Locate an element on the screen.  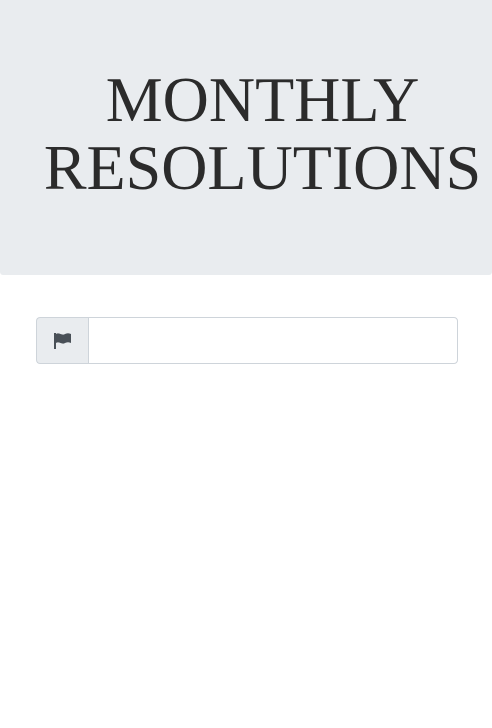
resolution-input is located at coordinates (273, 340).